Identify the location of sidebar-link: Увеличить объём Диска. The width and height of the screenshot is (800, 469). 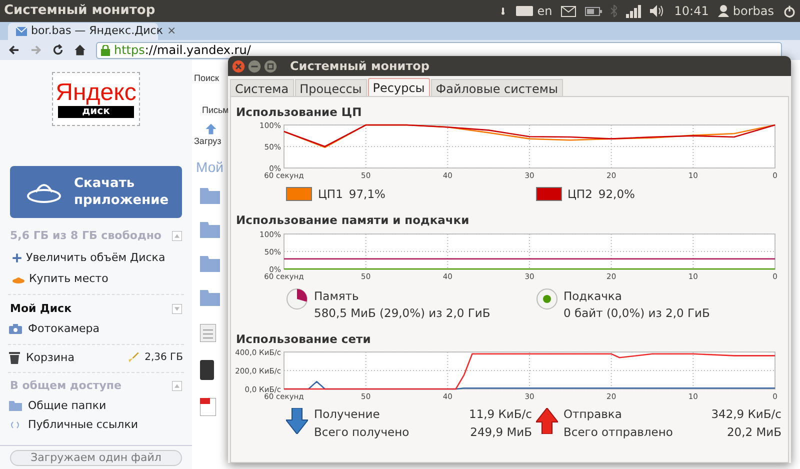
(96, 258).